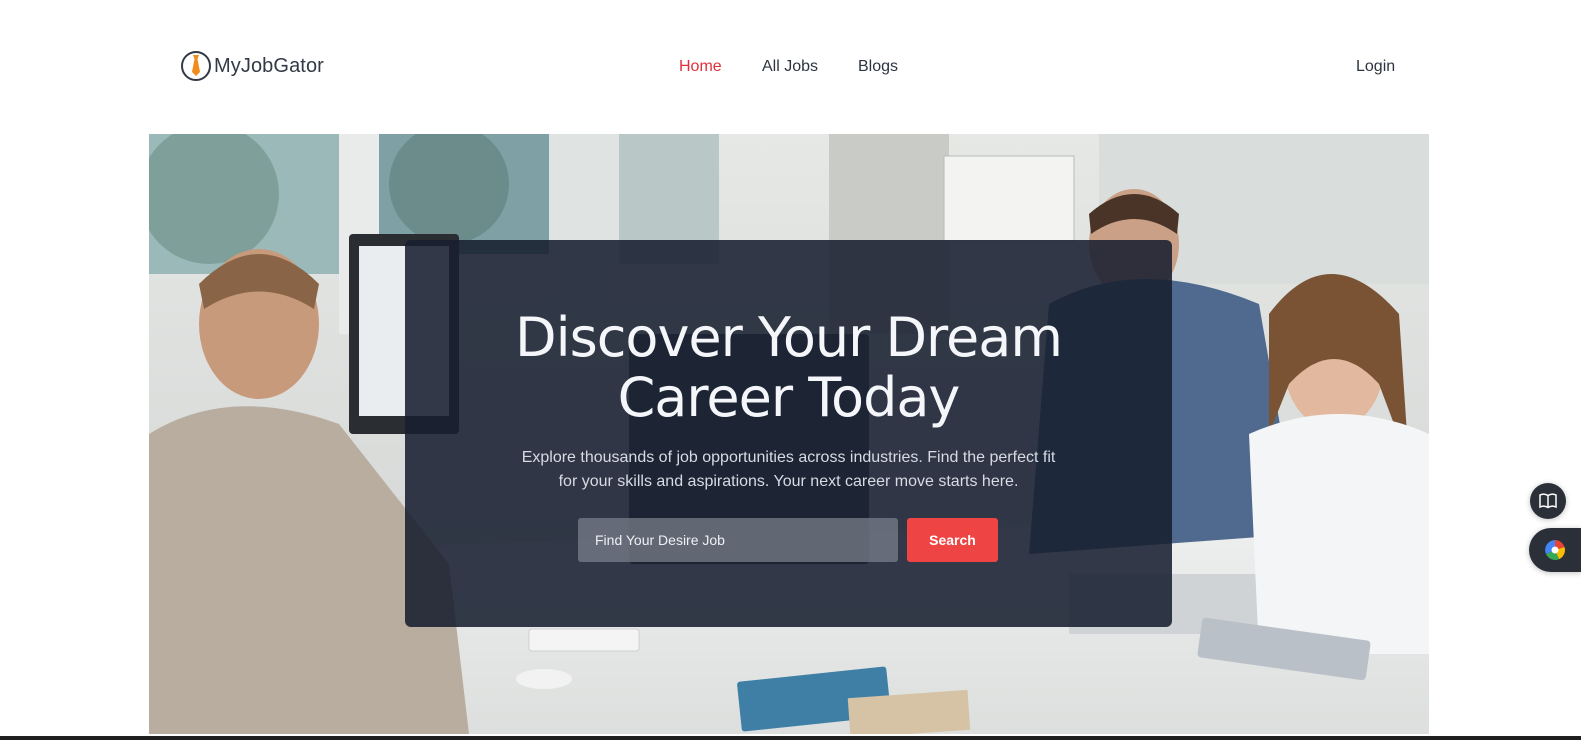 This screenshot has width=1581, height=740. I want to click on nav-blogs: Blogs, so click(878, 67).